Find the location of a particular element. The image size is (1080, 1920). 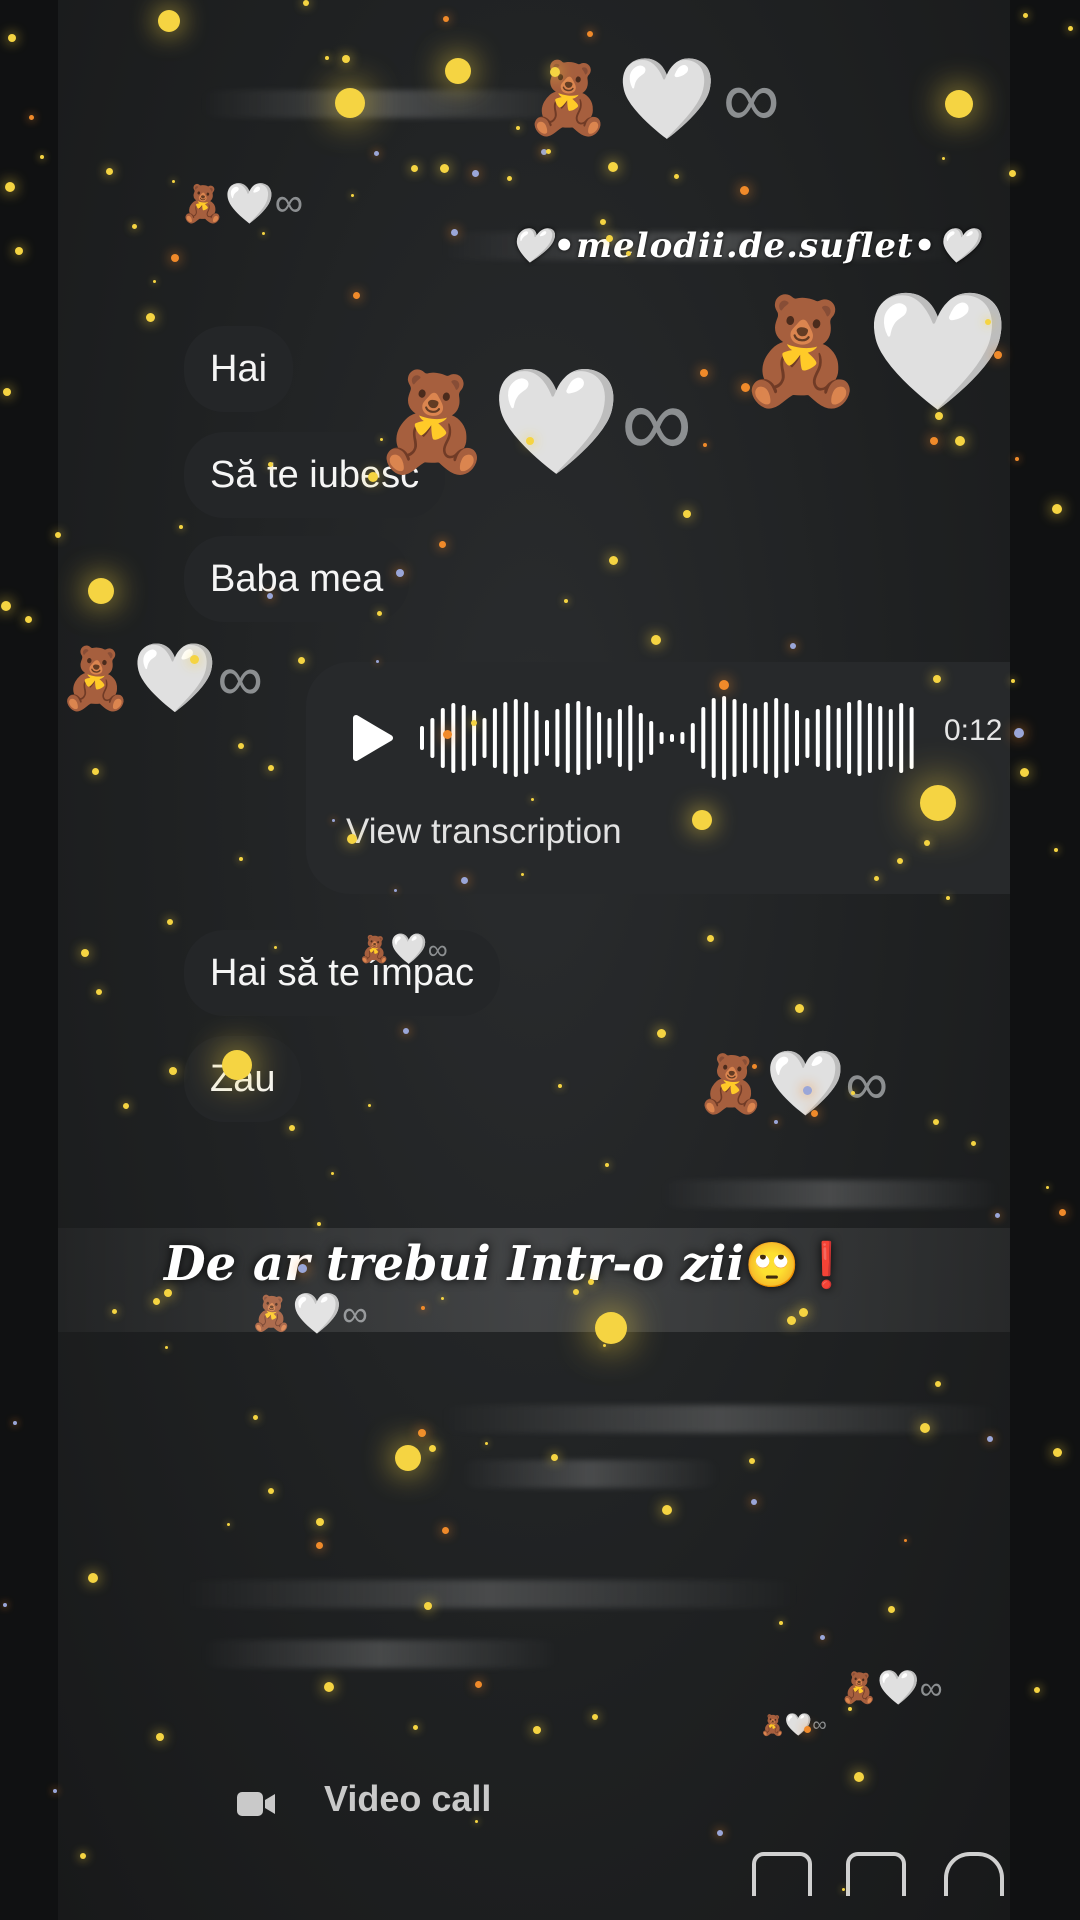

message-bubble: Baba mea is located at coordinates (297, 579).